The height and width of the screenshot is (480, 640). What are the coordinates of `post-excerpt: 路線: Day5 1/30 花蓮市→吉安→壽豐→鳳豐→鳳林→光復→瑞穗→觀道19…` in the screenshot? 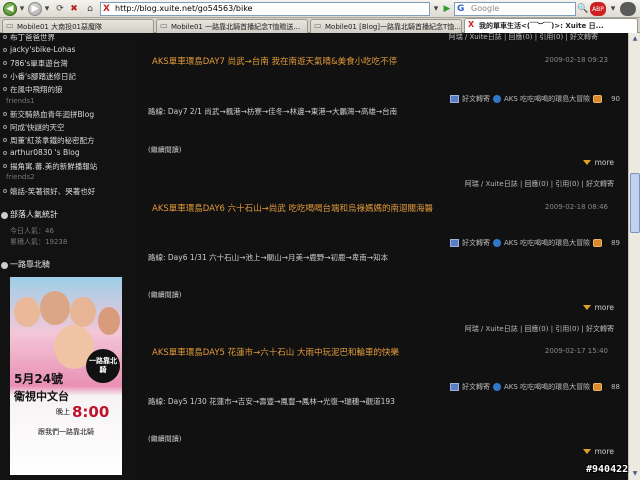 It's located at (271, 401).